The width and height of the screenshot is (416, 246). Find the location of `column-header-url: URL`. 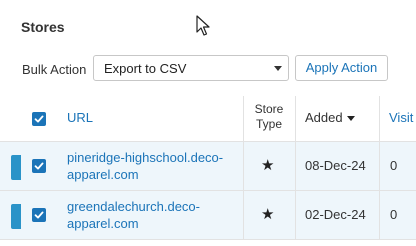

column-header-url: URL is located at coordinates (80, 117).